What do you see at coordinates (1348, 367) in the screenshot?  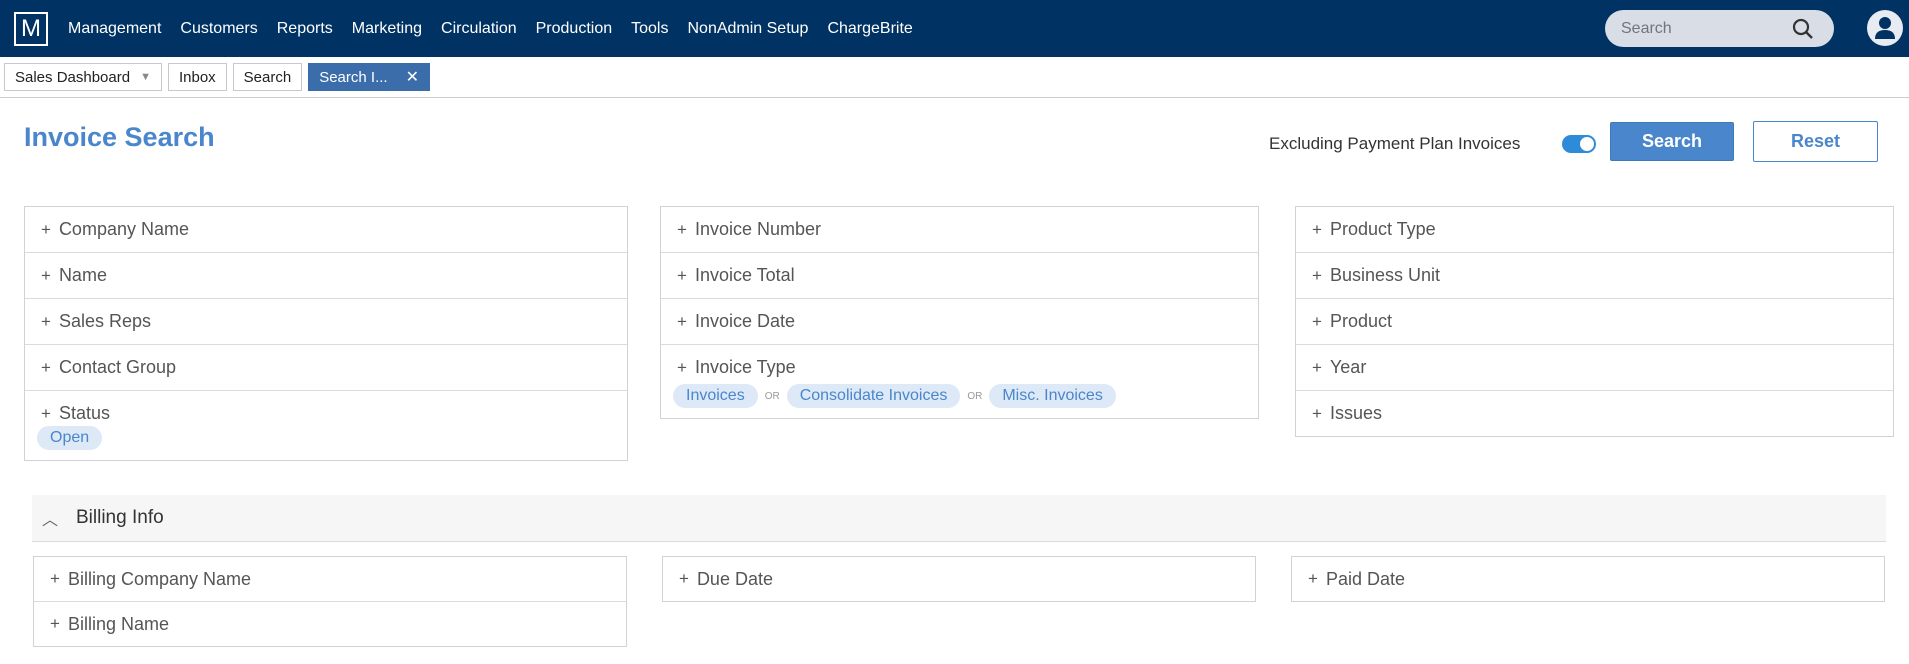 I see `filter-label: Year` at bounding box center [1348, 367].